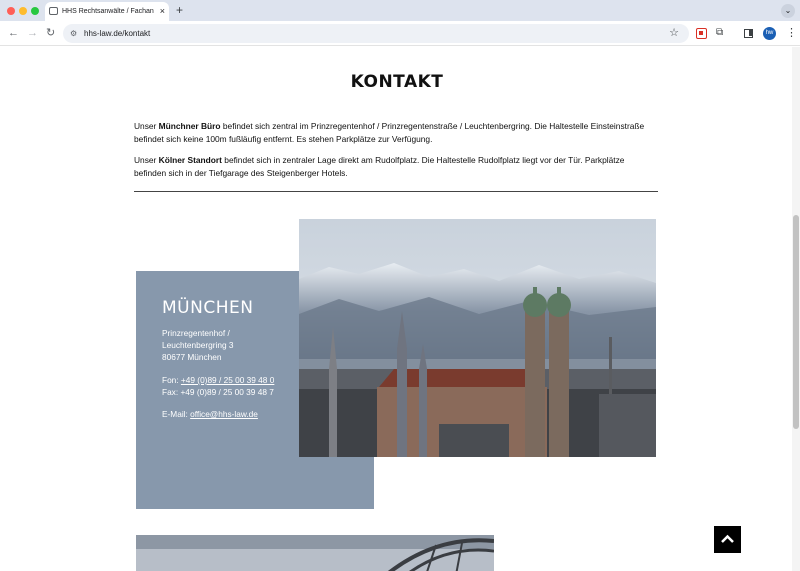 The height and width of the screenshot is (571, 800). What do you see at coordinates (788, 11) in the screenshot?
I see `tab-search-button: ⌄` at bounding box center [788, 11].